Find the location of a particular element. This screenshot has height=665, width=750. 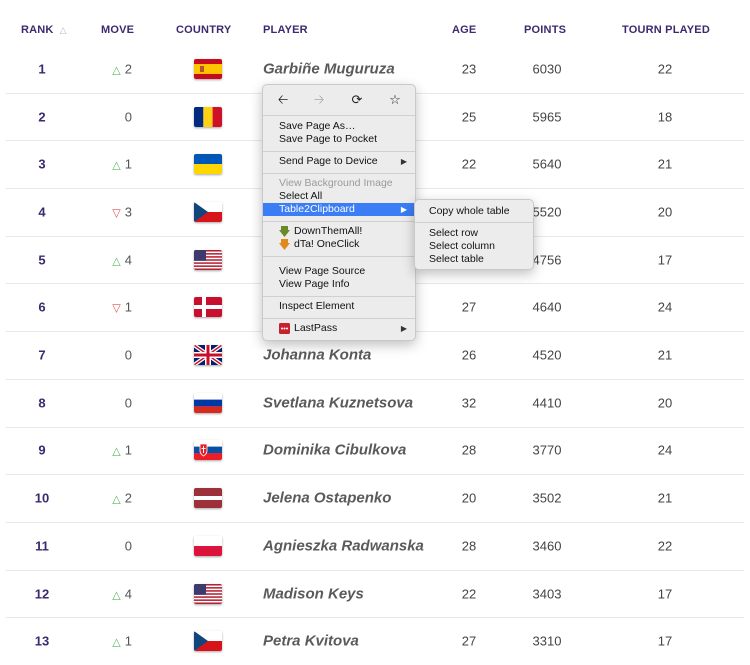

menu-item-view-page-source: View Page Source is located at coordinates (339, 271).